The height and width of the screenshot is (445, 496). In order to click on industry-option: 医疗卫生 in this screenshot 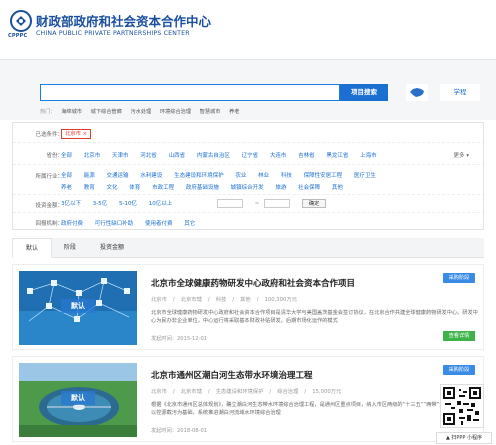, I will do `click(365, 176)`.